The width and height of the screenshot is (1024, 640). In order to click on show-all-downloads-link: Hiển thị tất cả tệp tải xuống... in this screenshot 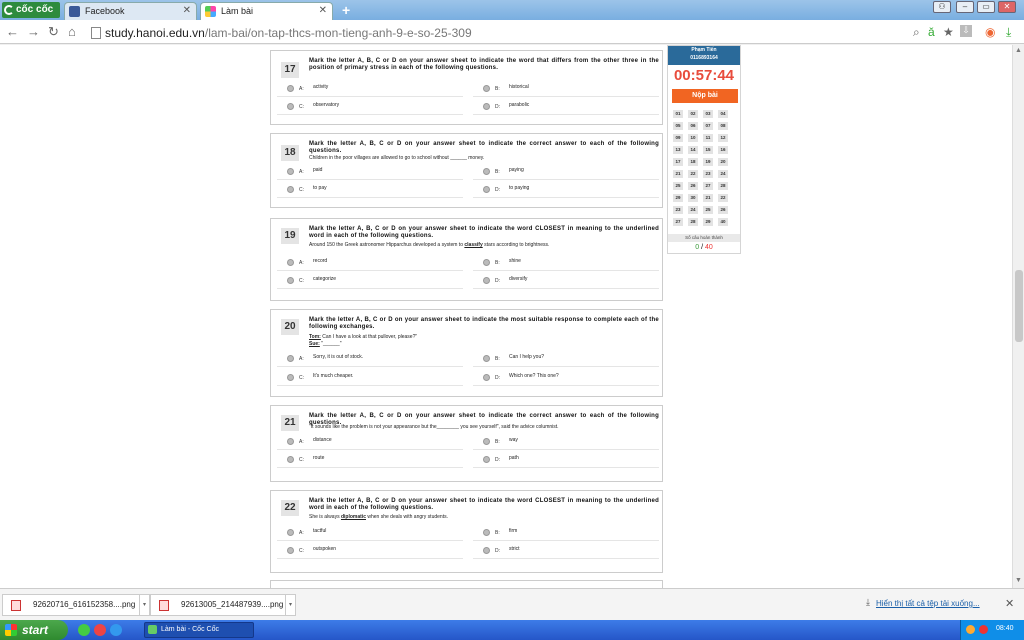, I will do `click(928, 603)`.